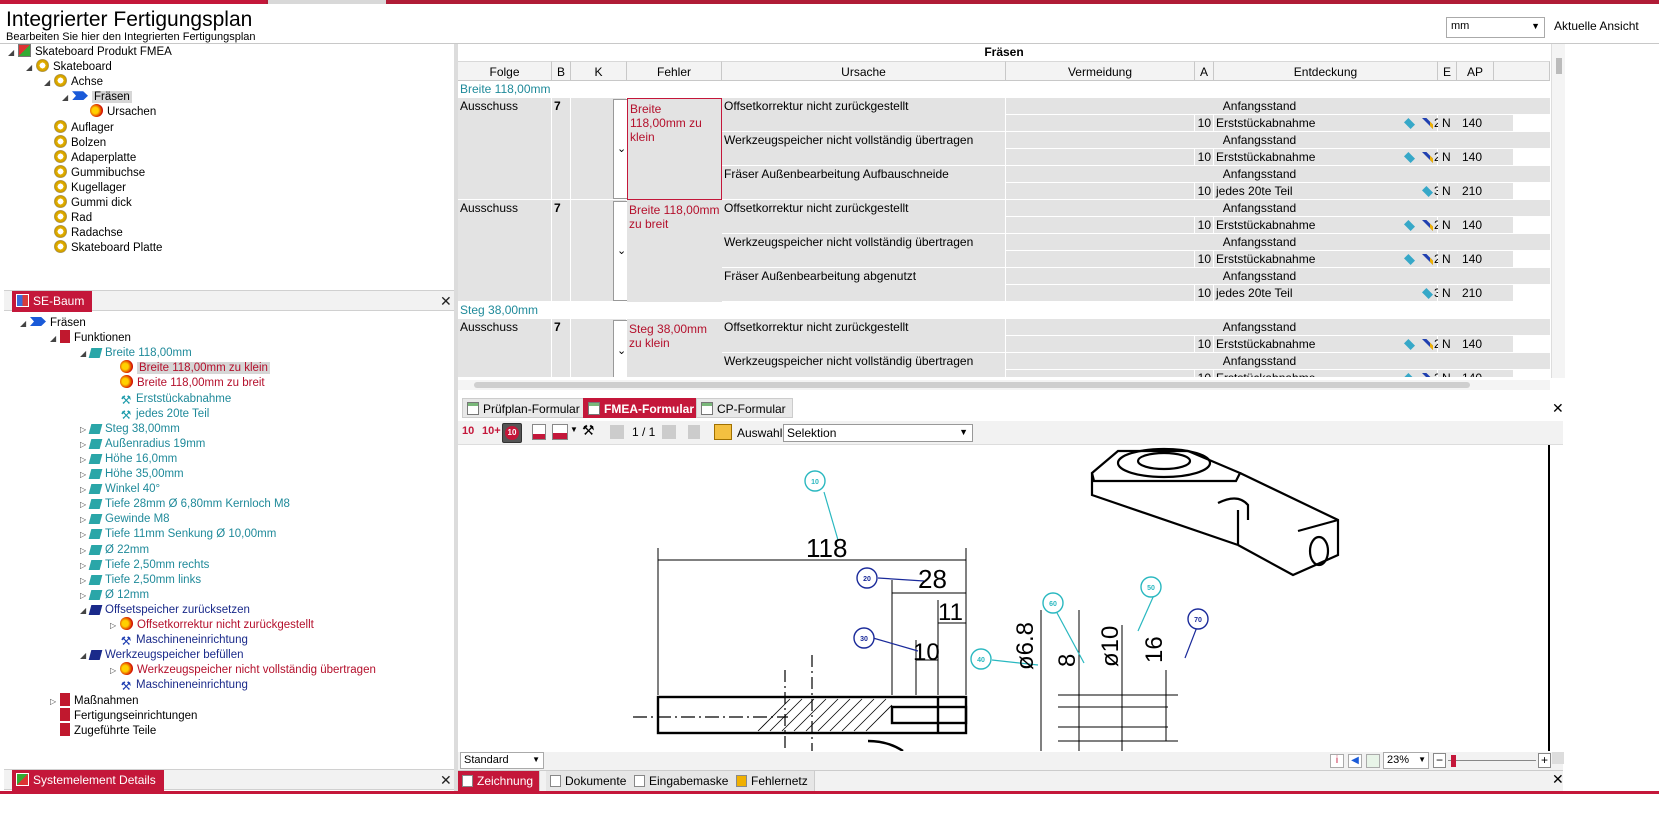 This screenshot has height=837, width=1659. Describe the element at coordinates (103, 730) in the screenshot. I see `detail-tree-item: Zugeführte Teile` at that location.